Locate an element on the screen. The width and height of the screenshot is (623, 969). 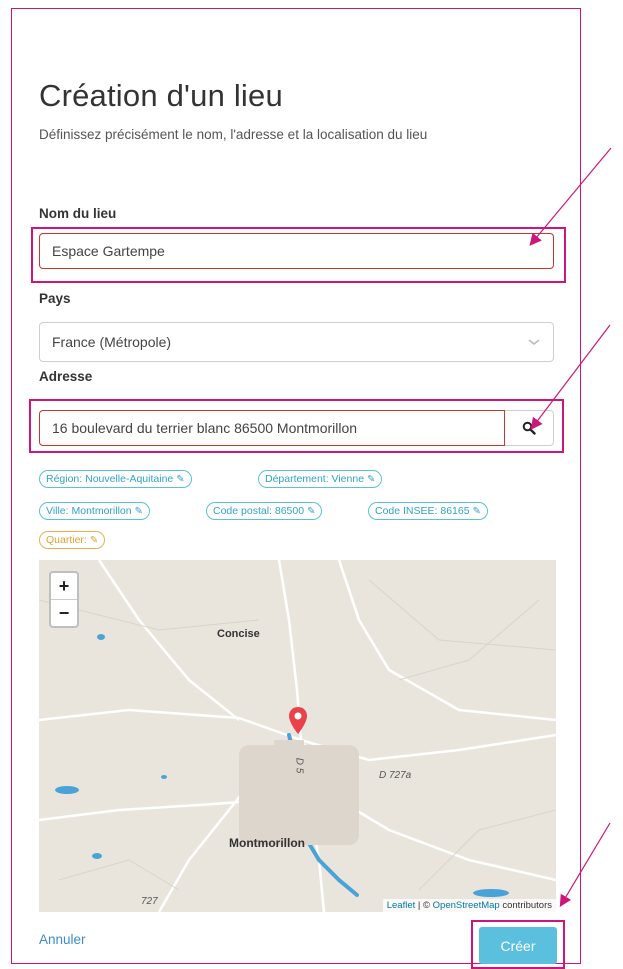
country-label: Pays is located at coordinates (55, 298).